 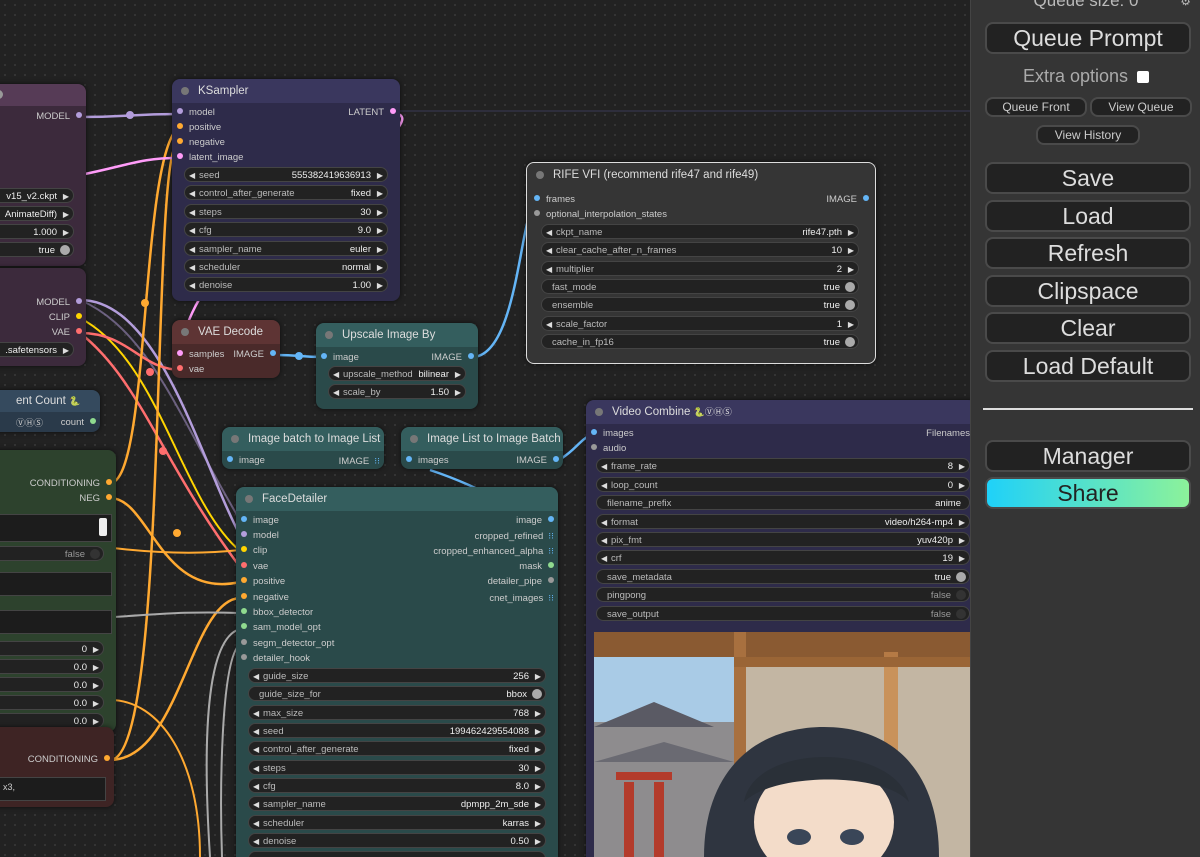 I want to click on input-image: image, so click(x=246, y=461).